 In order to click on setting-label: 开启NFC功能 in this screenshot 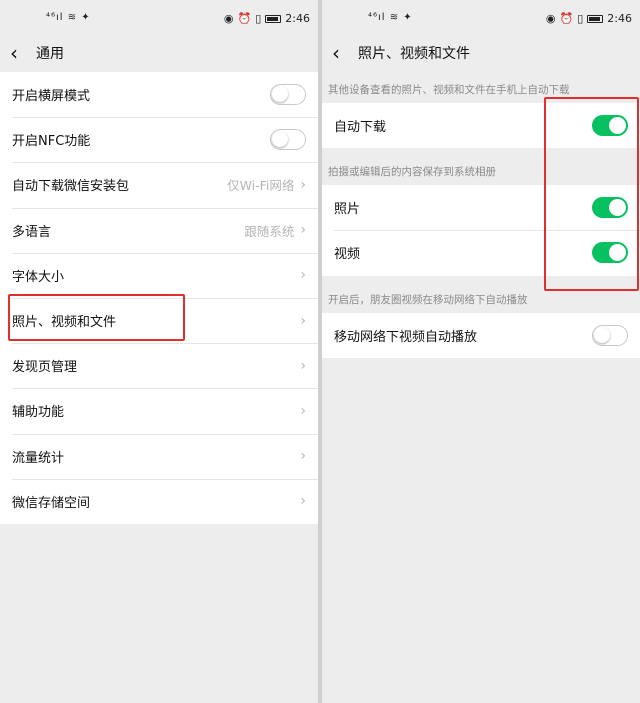, I will do `click(51, 142)`.